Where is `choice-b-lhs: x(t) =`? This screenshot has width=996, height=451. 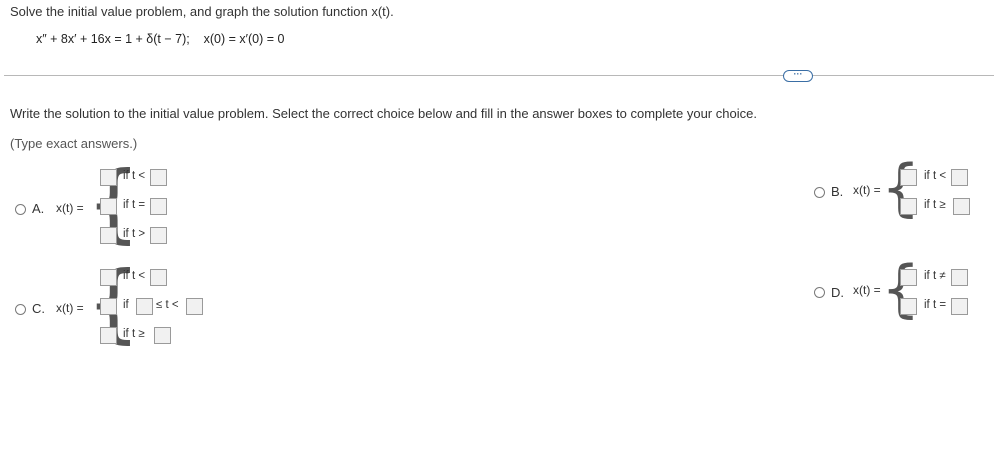 choice-b-lhs: x(t) = is located at coordinates (867, 190).